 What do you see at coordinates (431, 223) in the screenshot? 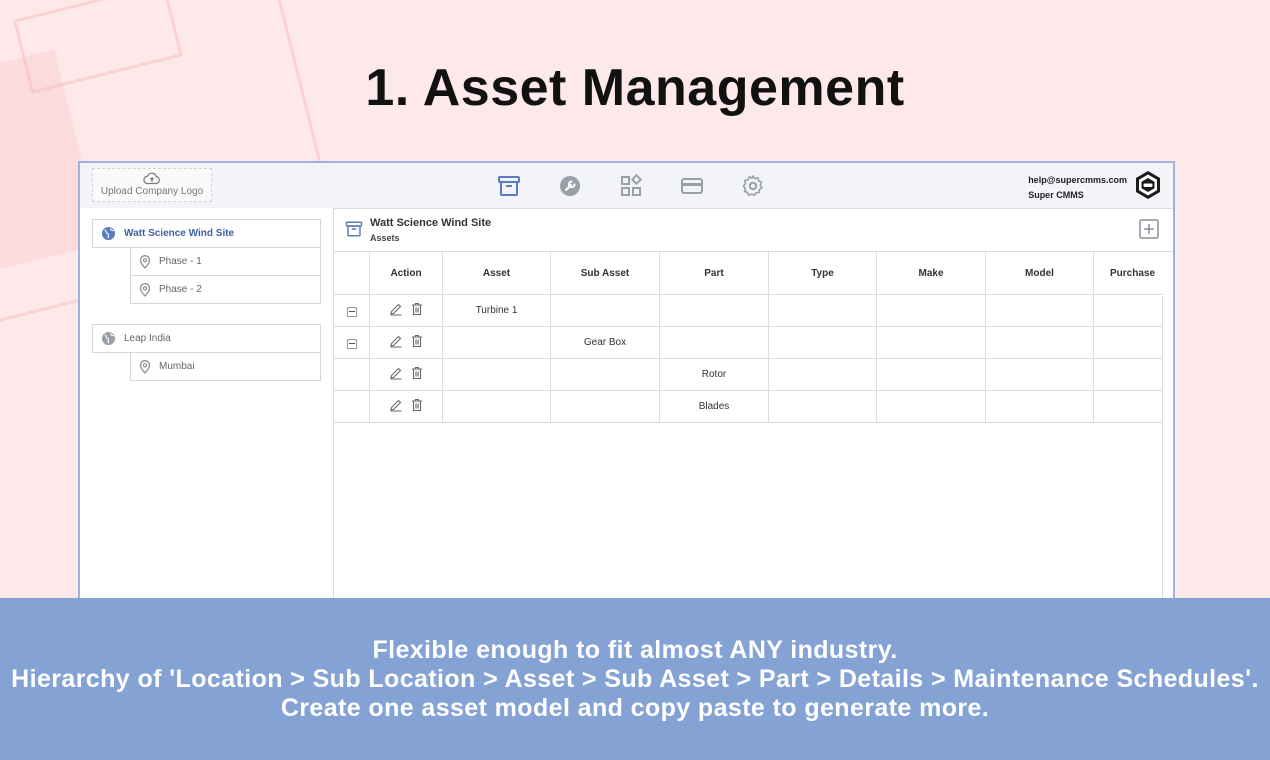
I see `content-title: Watt Science Wind Site` at bounding box center [431, 223].